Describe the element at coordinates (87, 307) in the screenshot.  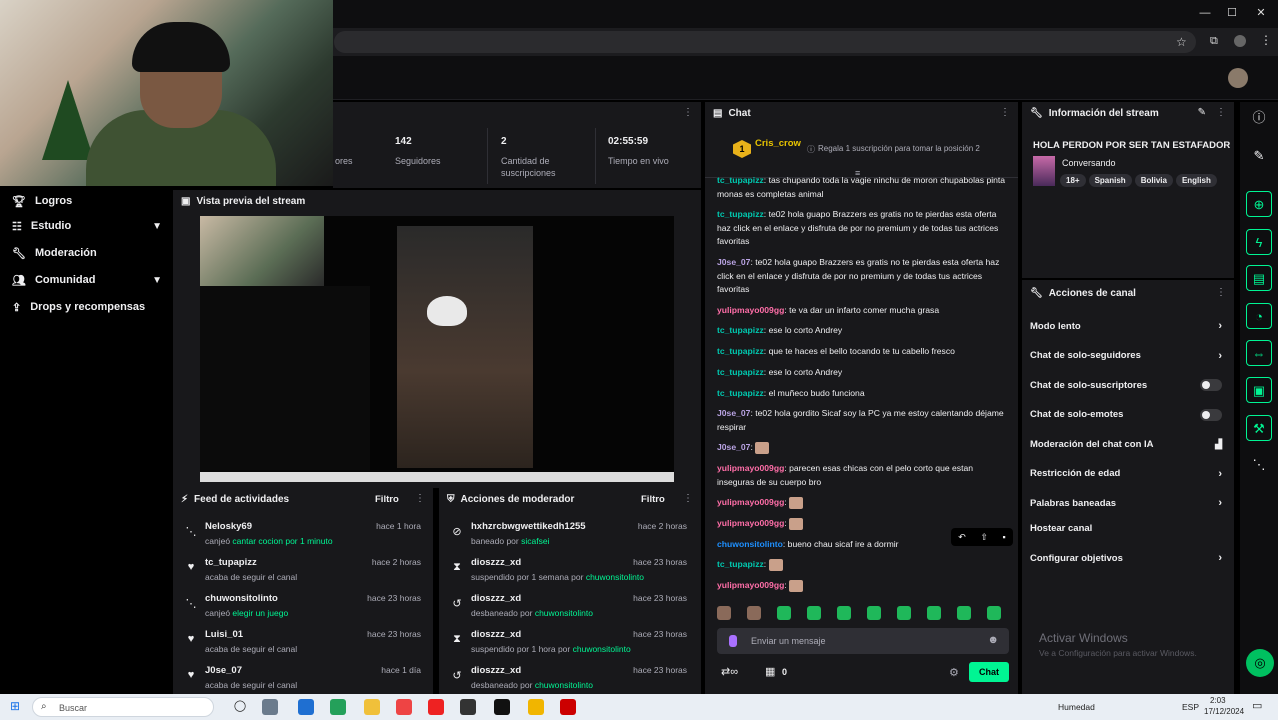
I see `nav-drops: ⇪ Drops y recompensas` at that location.